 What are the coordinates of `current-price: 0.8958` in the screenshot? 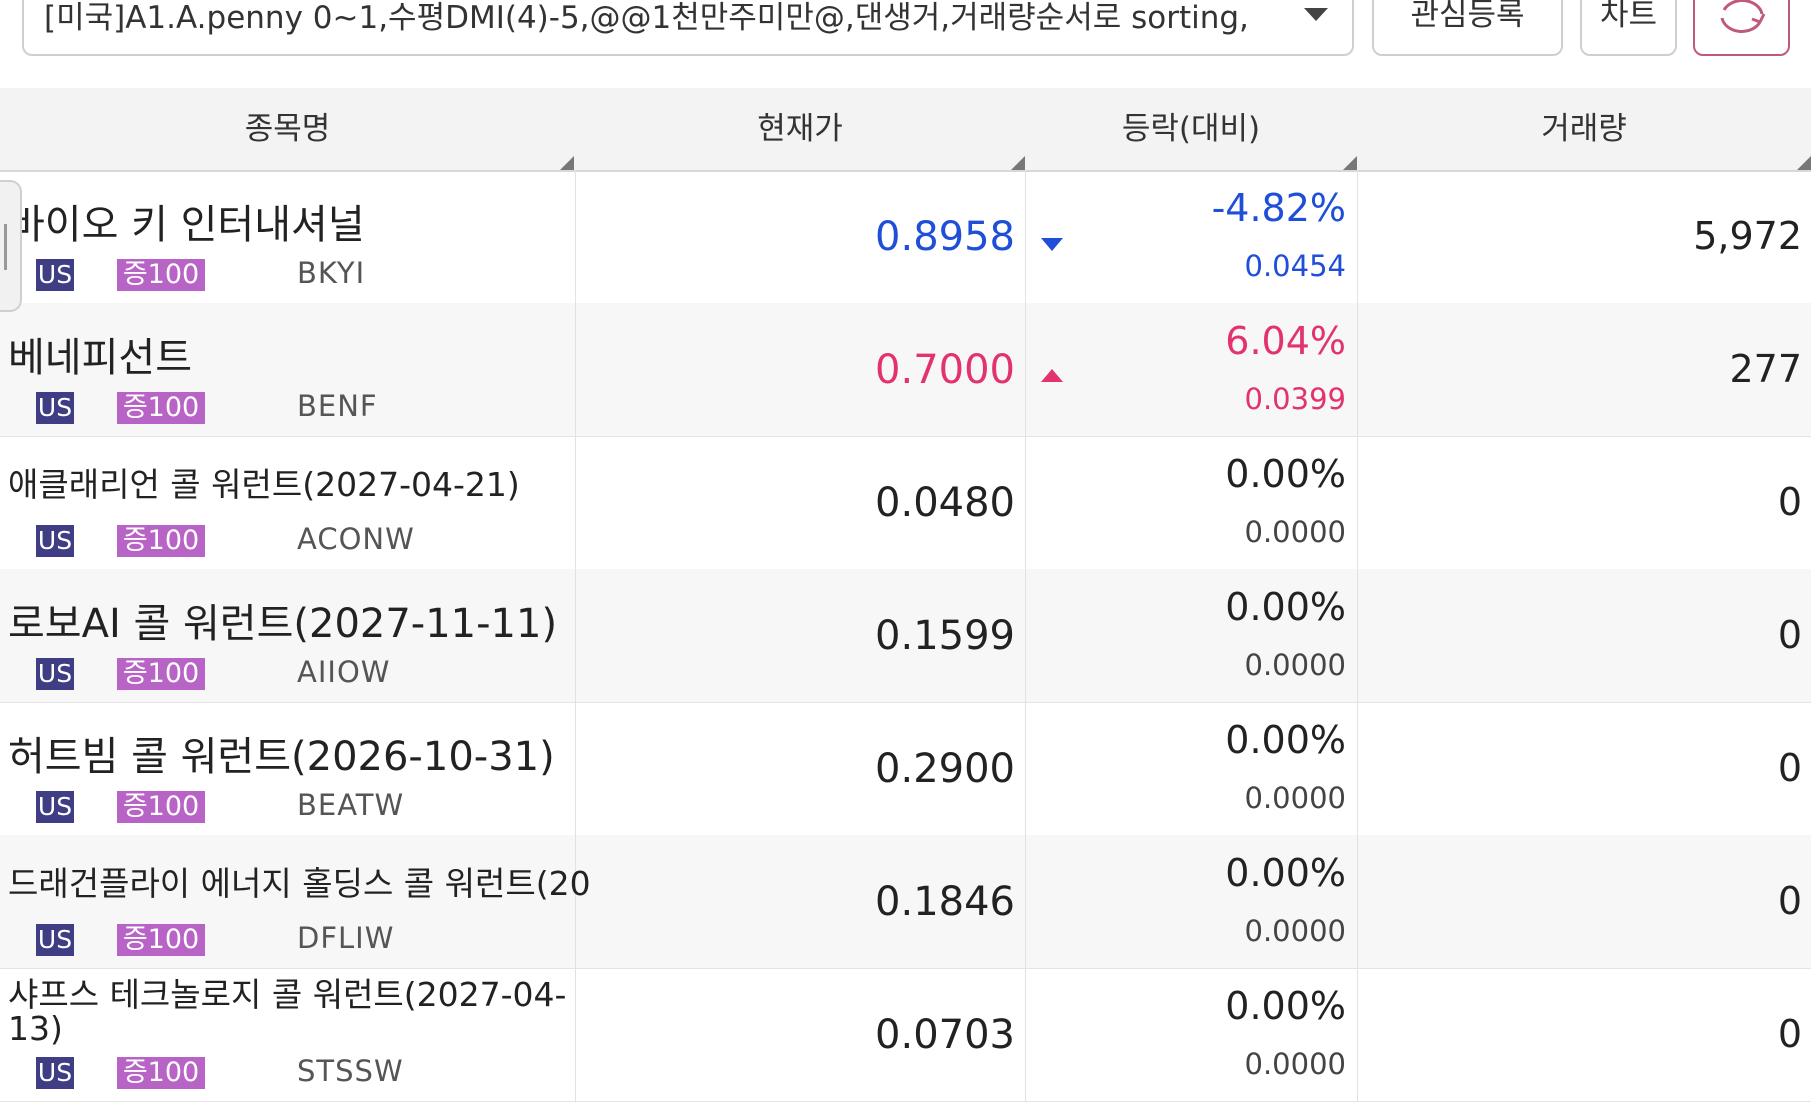 It's located at (945, 237).